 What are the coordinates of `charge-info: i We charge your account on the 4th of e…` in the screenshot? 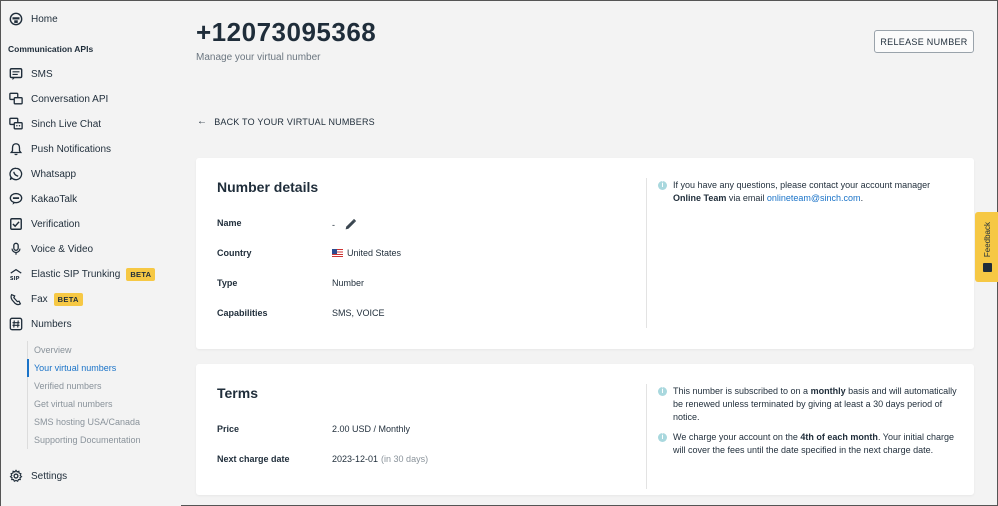 It's located at (808, 444).